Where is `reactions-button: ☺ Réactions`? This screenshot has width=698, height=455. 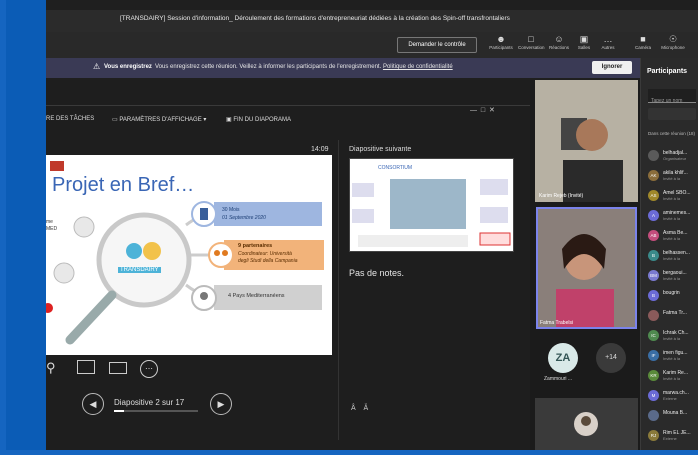 reactions-button: ☺ Réactions is located at coordinates (559, 45).